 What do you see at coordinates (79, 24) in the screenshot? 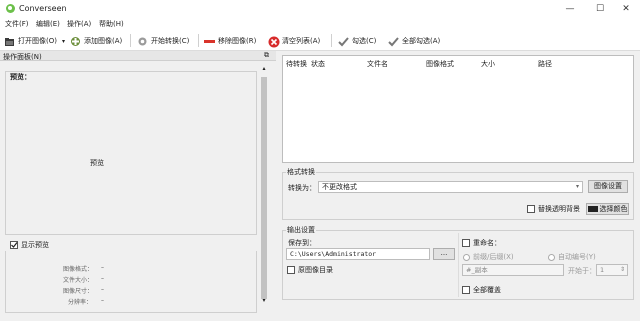
I see `menu-action: 操作(A)` at bounding box center [79, 24].